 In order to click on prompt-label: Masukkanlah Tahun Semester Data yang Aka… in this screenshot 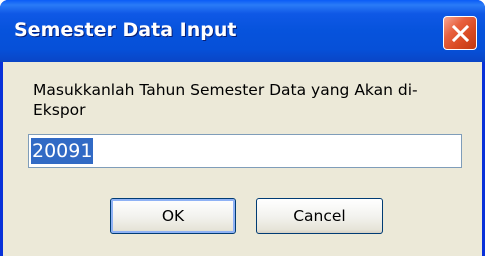, I will do `click(225, 100)`.